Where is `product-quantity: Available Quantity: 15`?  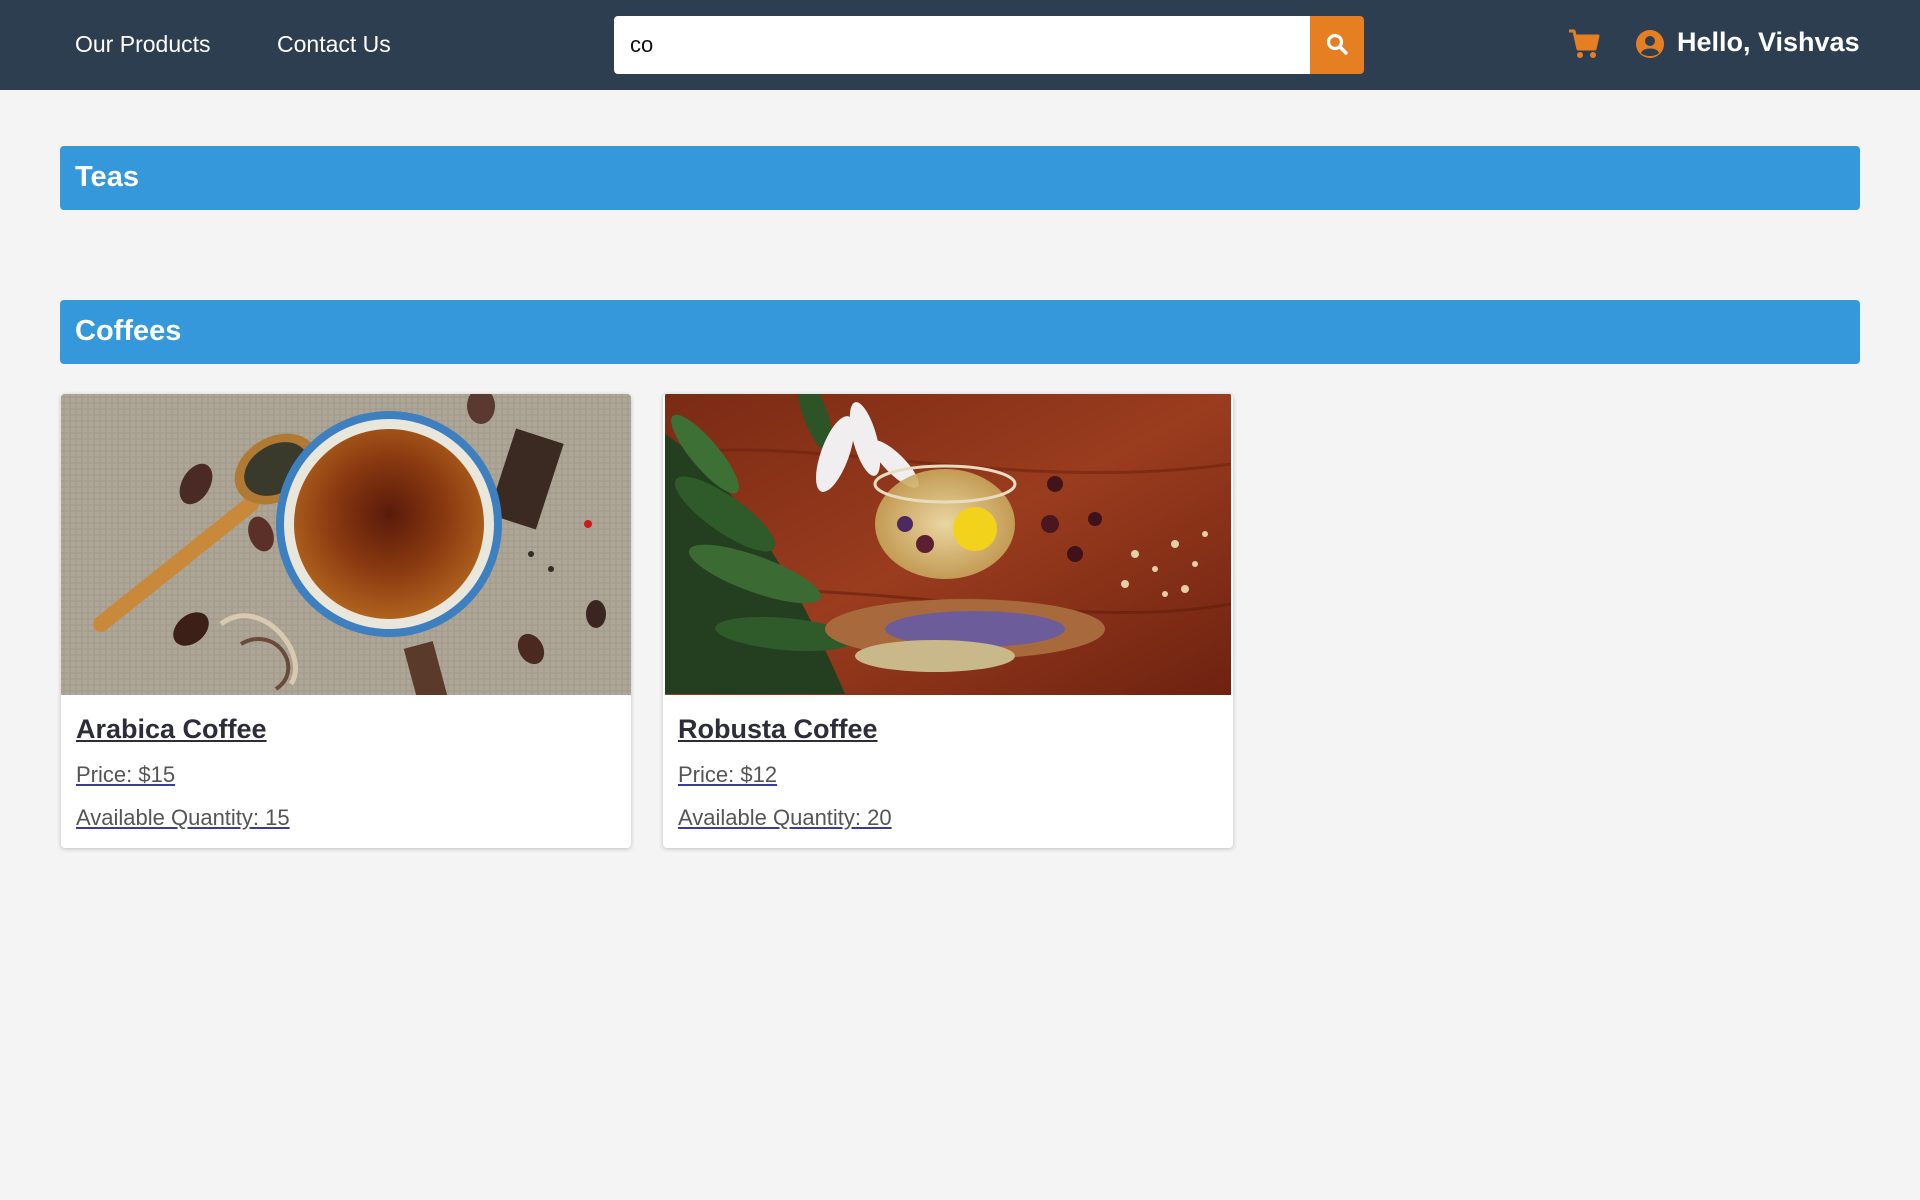 product-quantity: Available Quantity: 15 is located at coordinates (183, 818).